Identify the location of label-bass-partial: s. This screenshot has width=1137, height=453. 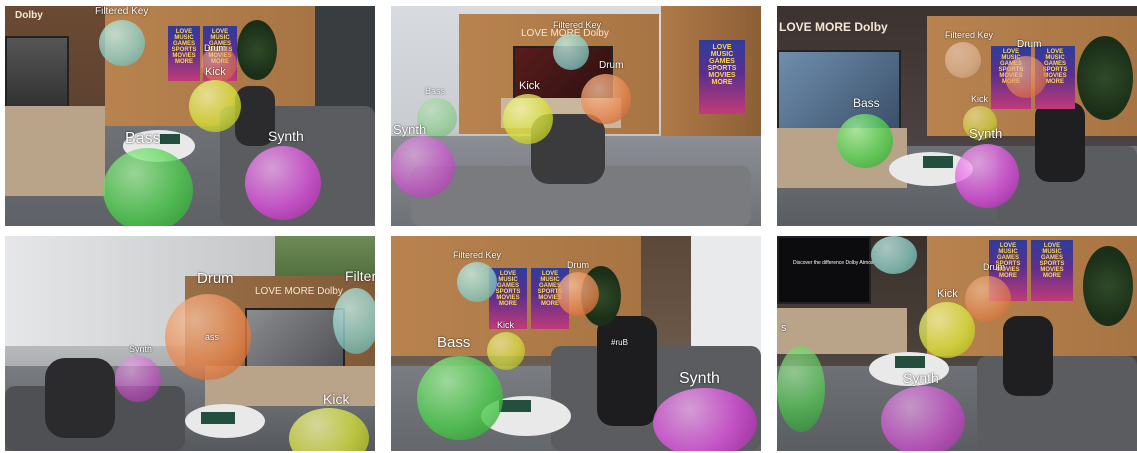
(784, 328).